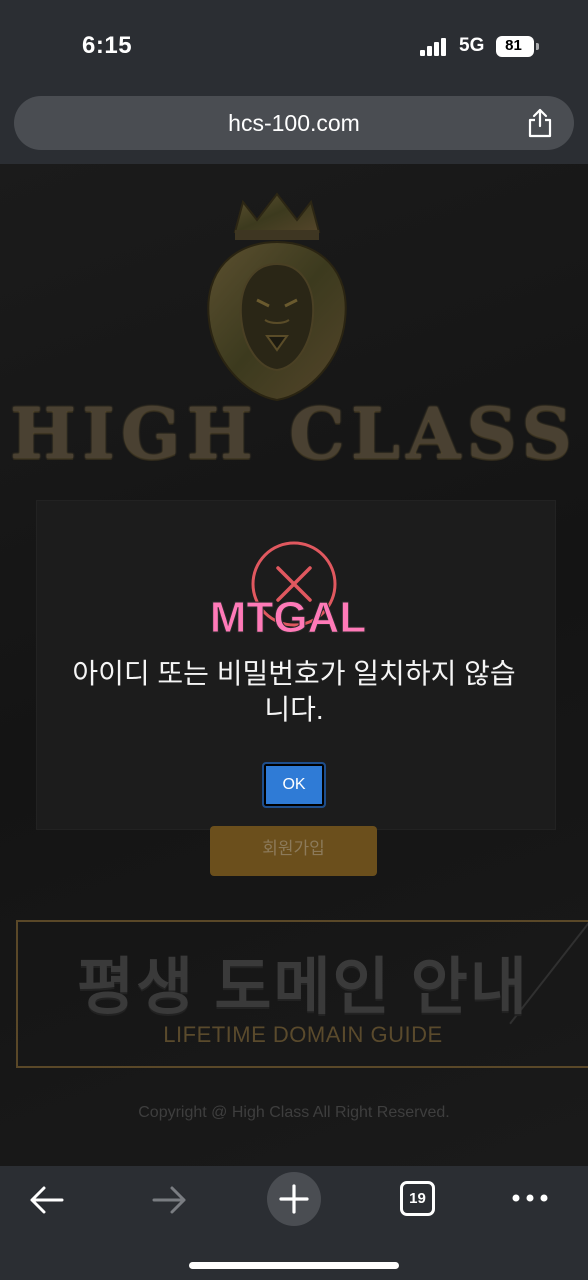  I want to click on status-bar: 6:15 5G 81, so click(294, 45).